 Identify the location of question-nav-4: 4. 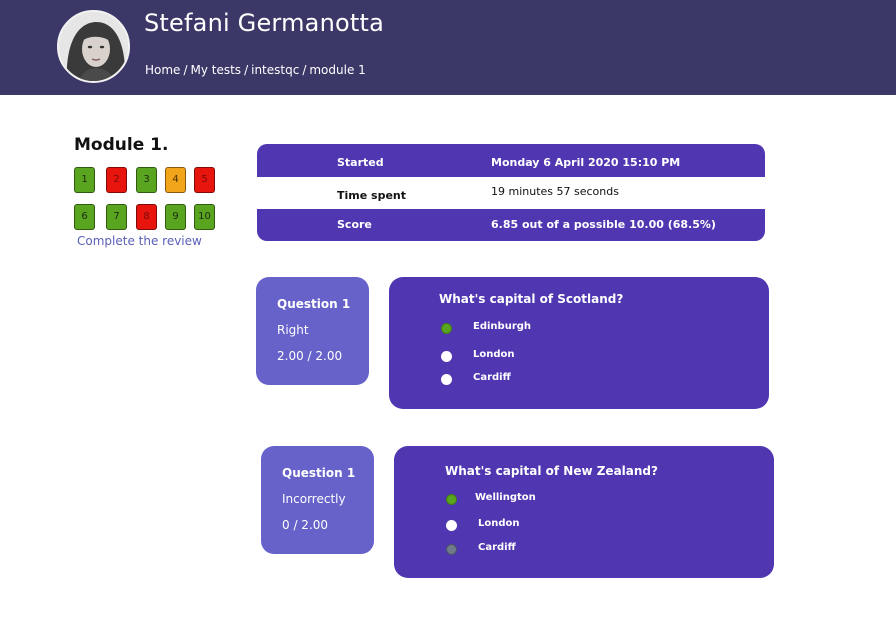
(175, 180).